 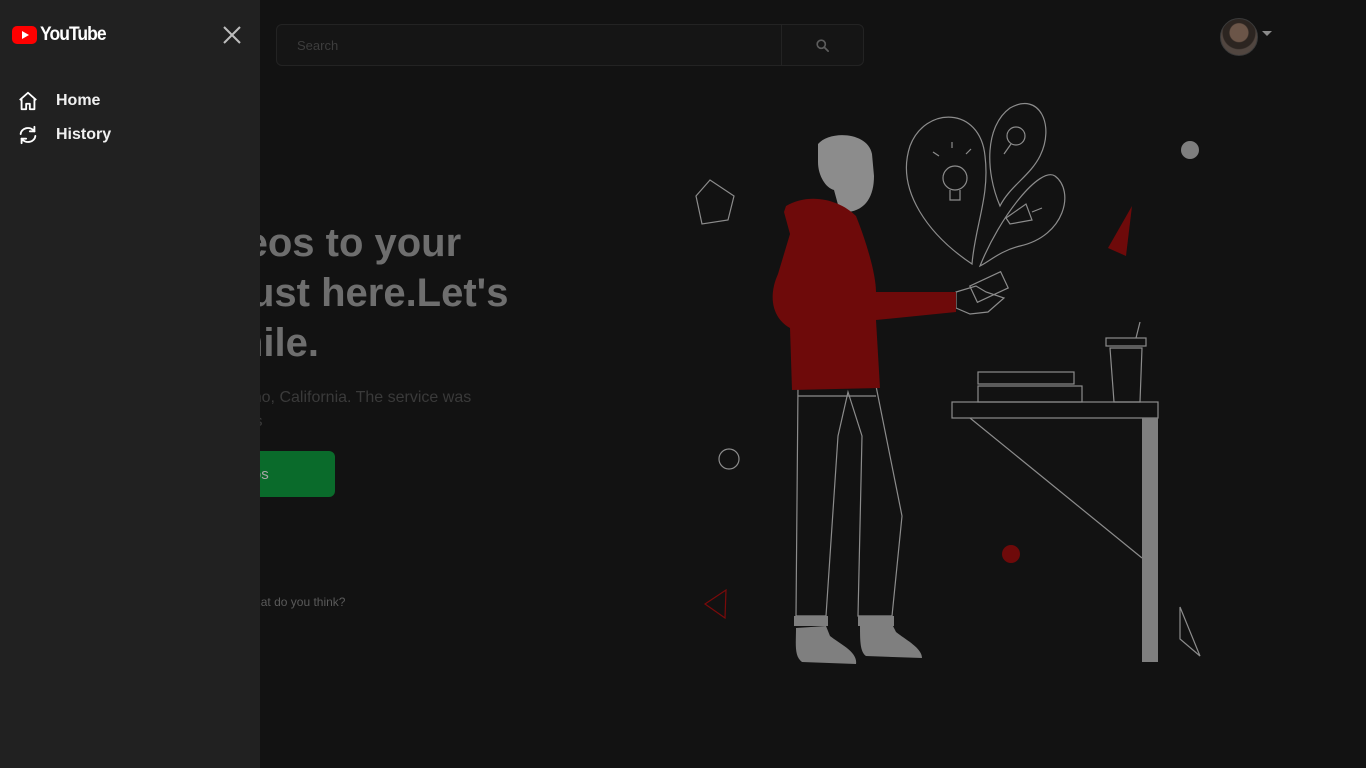 I want to click on youtube-logo: YouTube, so click(x=61, y=35).